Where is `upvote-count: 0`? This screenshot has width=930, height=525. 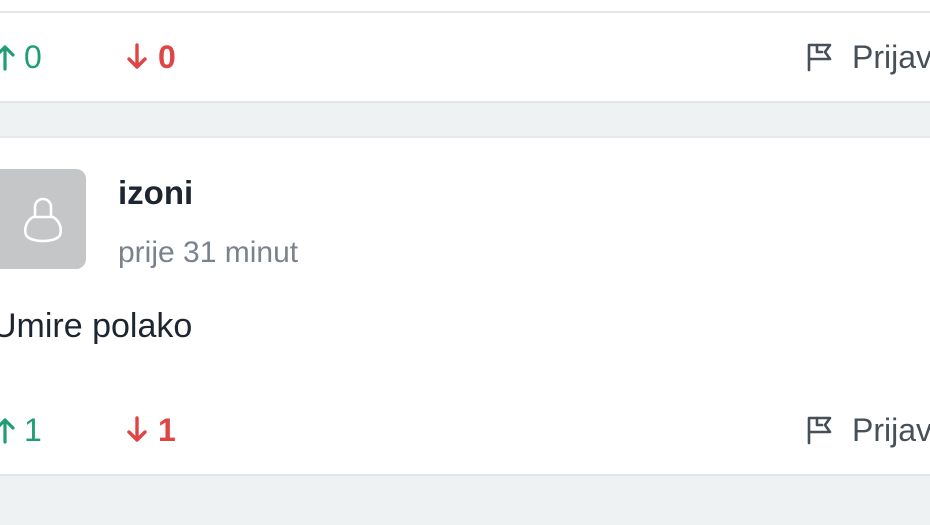 upvote-count: 0 is located at coordinates (33, 56).